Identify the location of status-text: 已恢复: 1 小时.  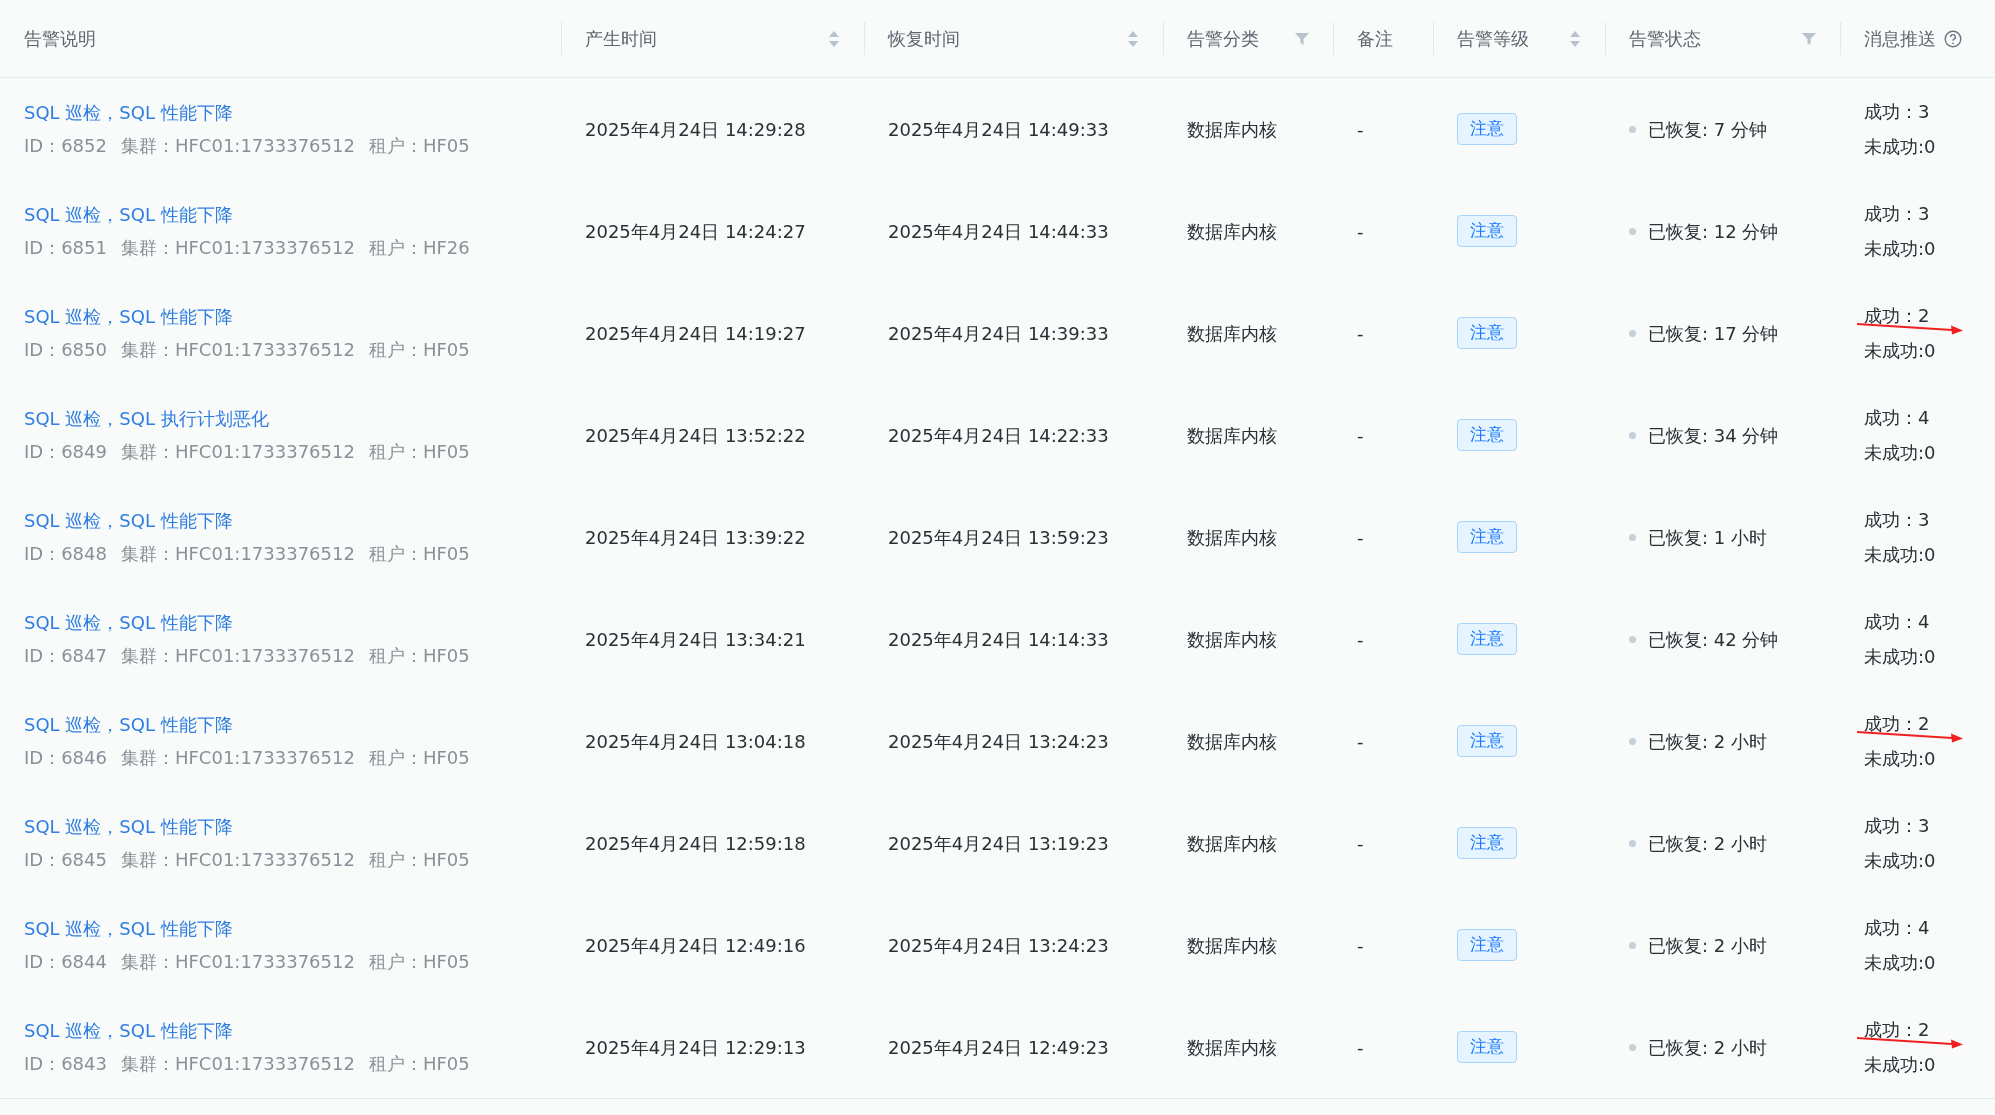
(1707, 537).